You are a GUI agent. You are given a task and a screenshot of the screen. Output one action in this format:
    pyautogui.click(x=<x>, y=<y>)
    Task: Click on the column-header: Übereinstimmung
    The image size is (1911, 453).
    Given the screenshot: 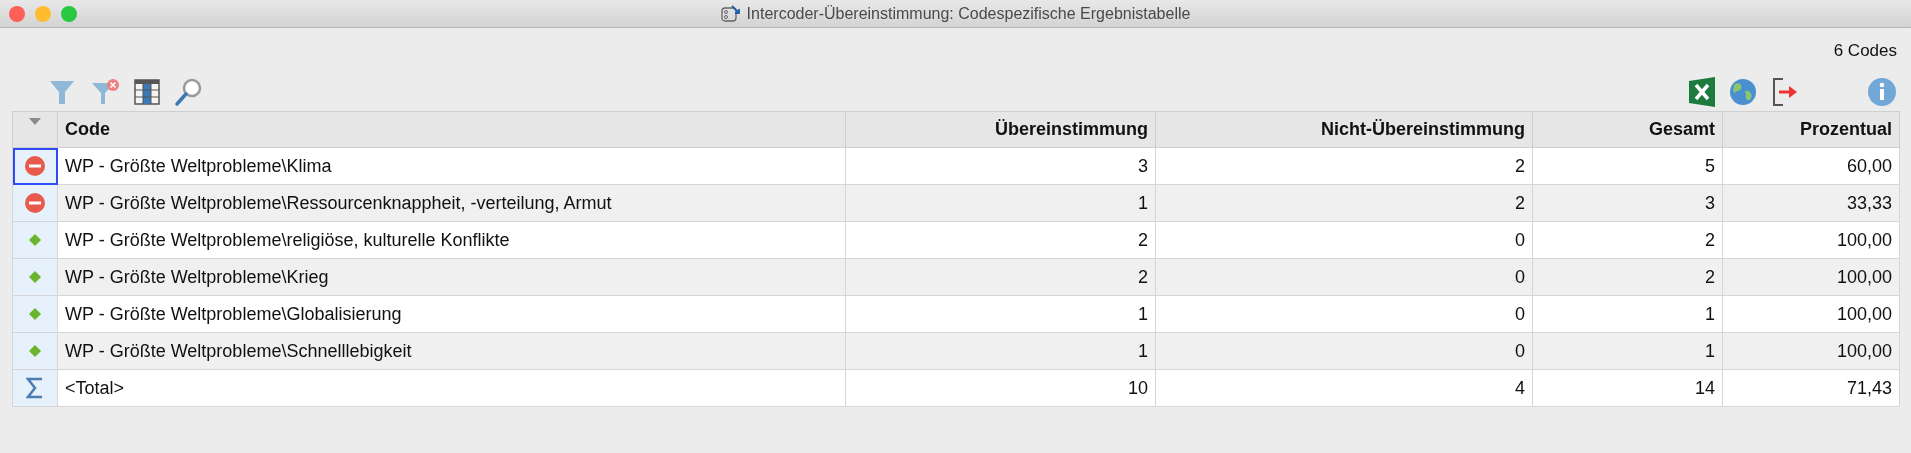 What is the action you would take?
    pyautogui.click(x=1000, y=129)
    